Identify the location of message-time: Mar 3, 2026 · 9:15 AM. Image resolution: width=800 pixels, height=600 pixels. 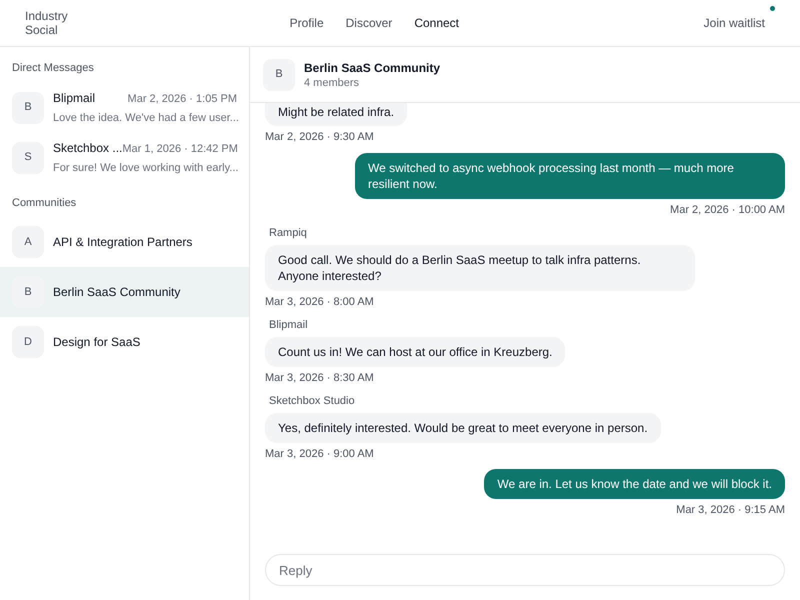
(730, 510).